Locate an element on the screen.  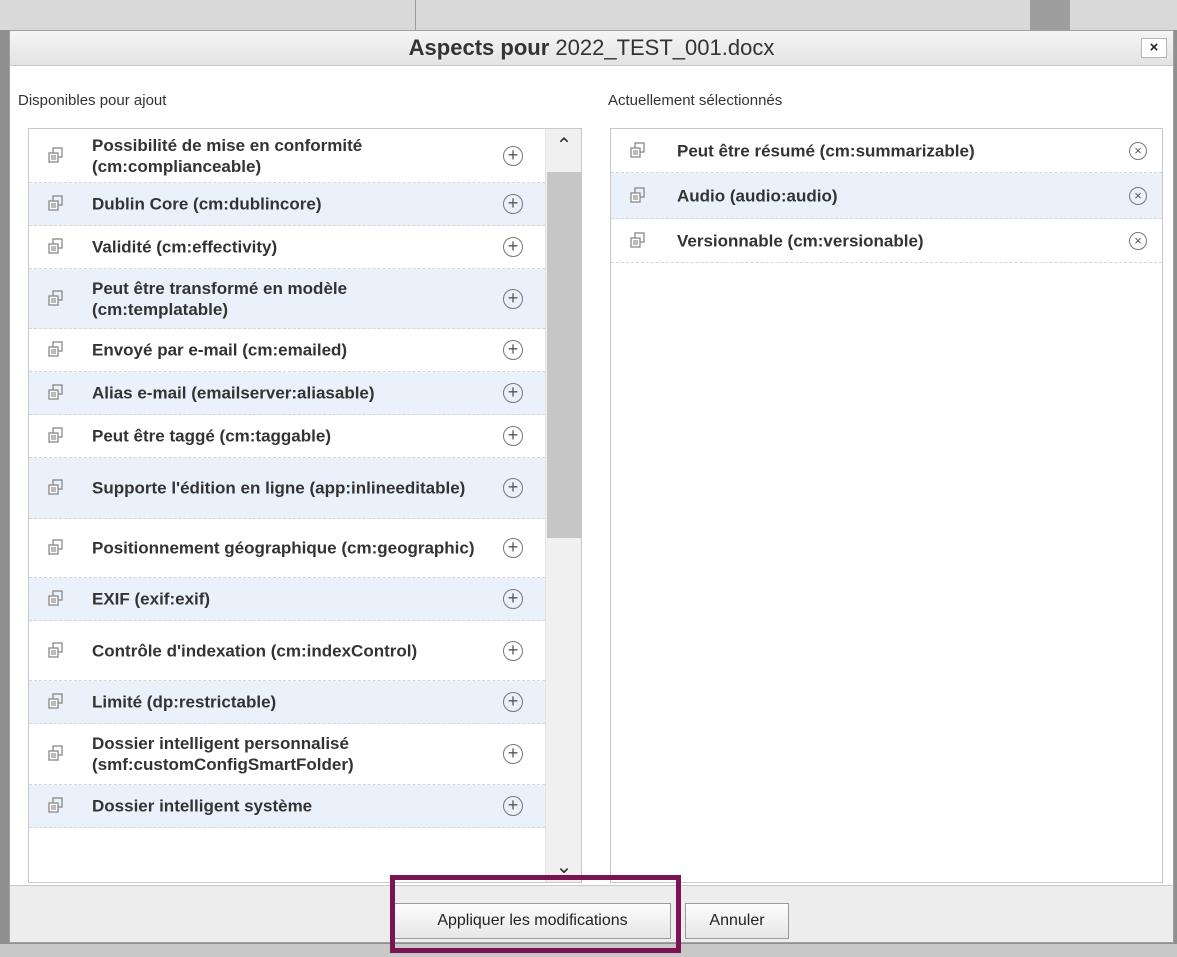
available-item-label: Peut être taggé (cm:taggable) is located at coordinates (211, 436).